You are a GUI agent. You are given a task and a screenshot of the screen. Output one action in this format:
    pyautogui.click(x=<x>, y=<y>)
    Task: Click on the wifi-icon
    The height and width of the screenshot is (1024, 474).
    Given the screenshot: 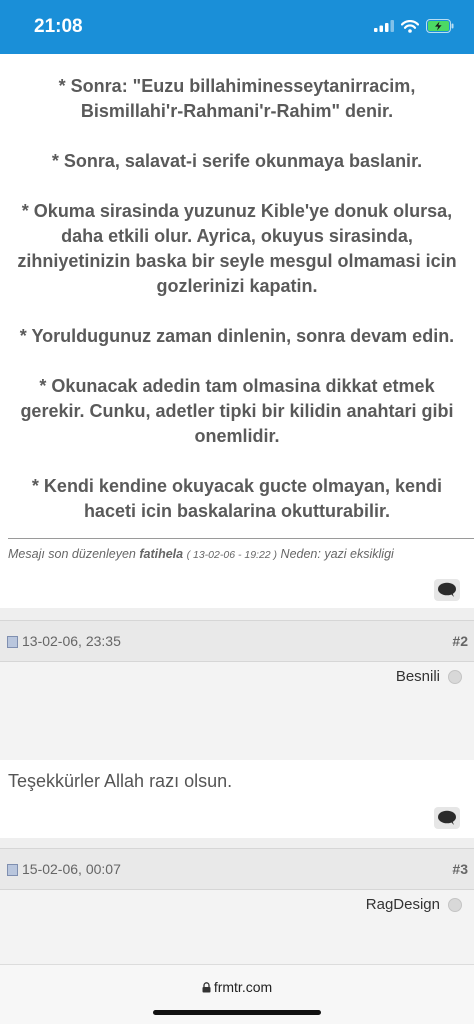 What is the action you would take?
    pyautogui.click(x=410, y=26)
    